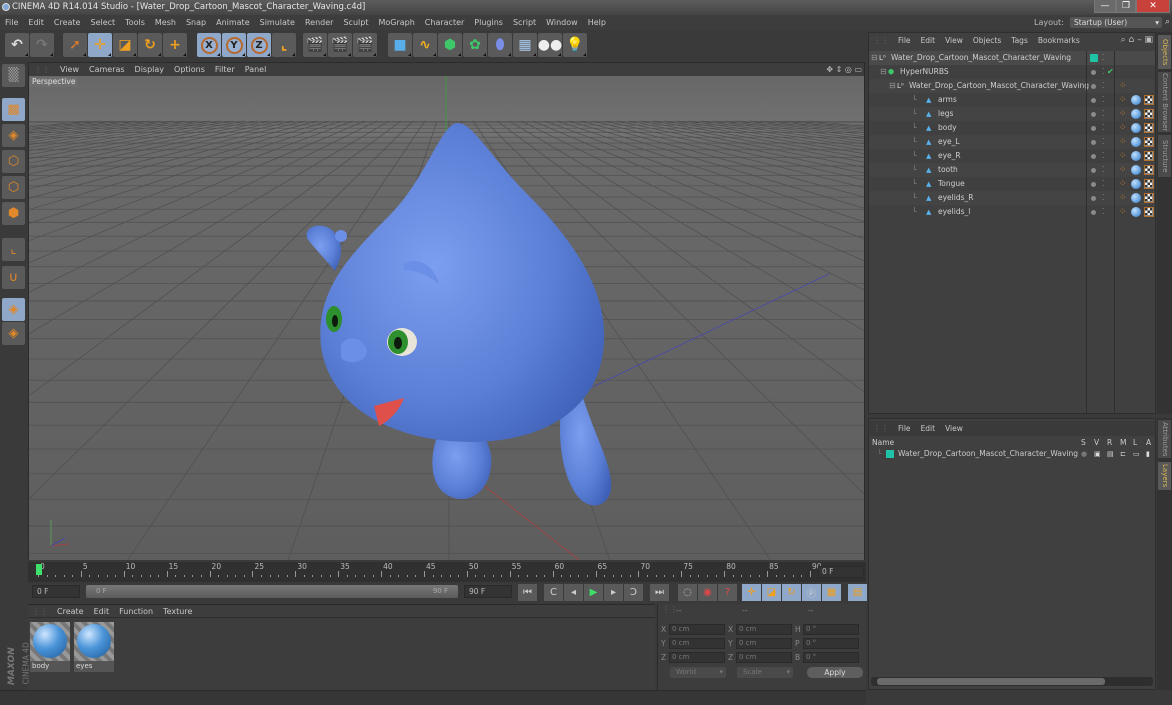  Describe the element at coordinates (150, 45) in the screenshot. I see `rotate-button: ↻` at that location.